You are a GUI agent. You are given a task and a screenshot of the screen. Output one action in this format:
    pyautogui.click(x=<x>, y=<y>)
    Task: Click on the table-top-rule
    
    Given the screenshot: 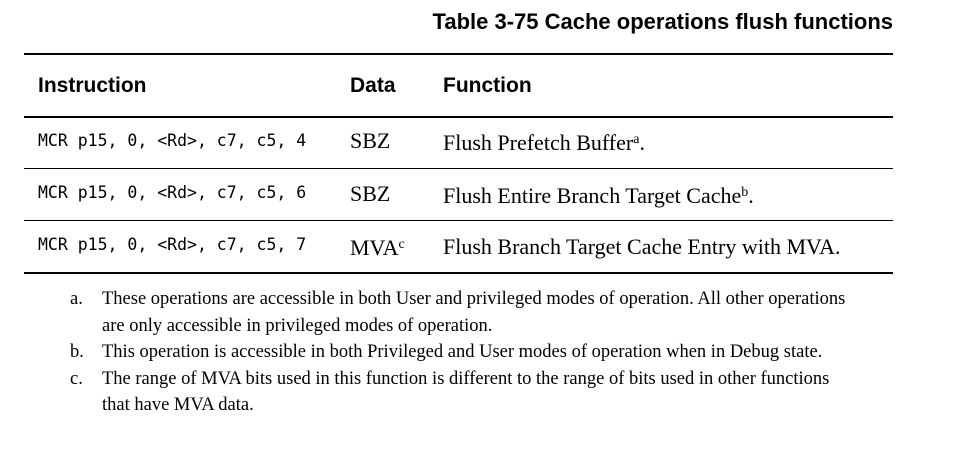 What is the action you would take?
    pyautogui.click(x=458, y=54)
    